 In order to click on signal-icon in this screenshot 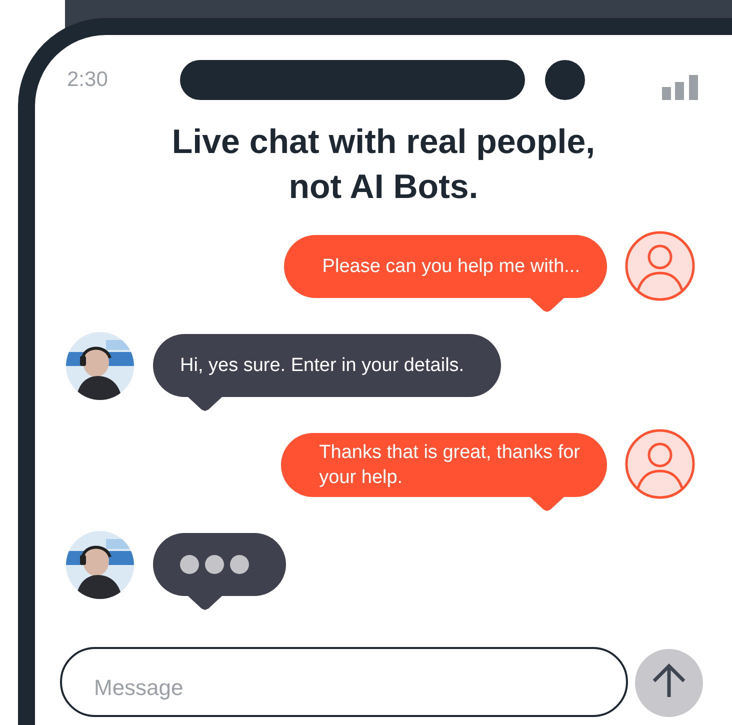, I will do `click(681, 87)`.